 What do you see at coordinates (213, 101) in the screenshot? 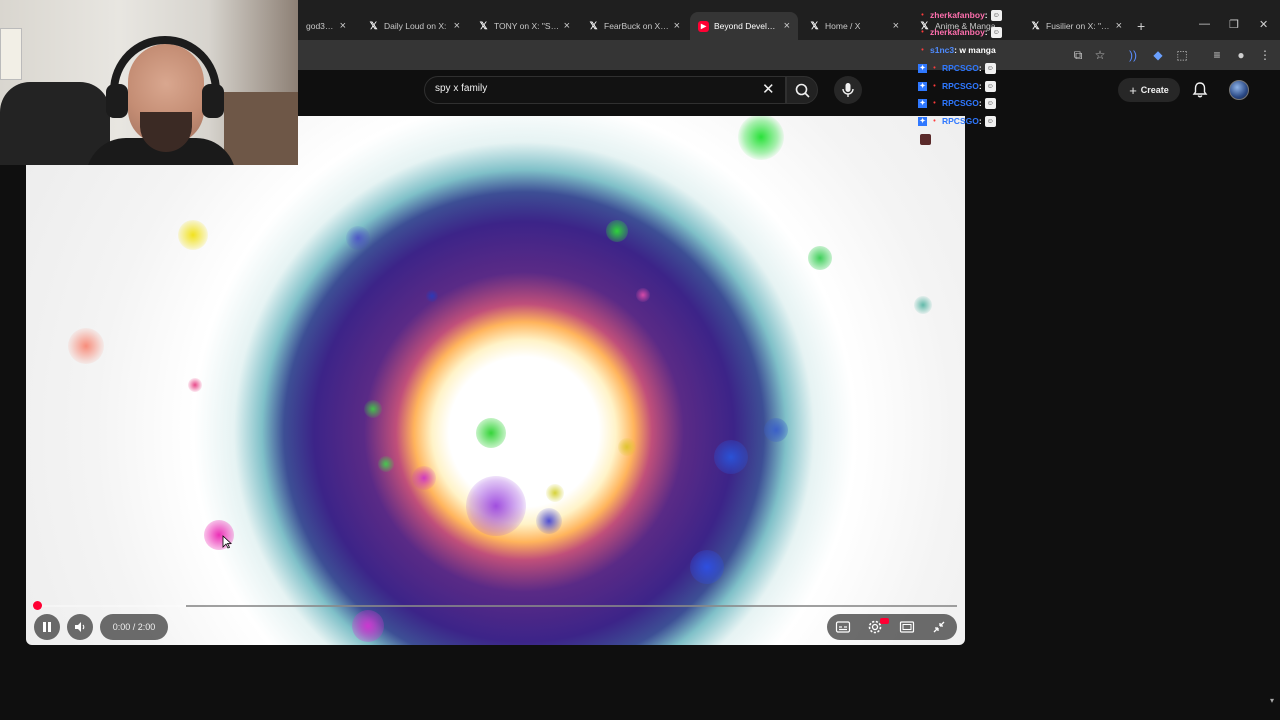
I see `webcam-earcup-right` at bounding box center [213, 101].